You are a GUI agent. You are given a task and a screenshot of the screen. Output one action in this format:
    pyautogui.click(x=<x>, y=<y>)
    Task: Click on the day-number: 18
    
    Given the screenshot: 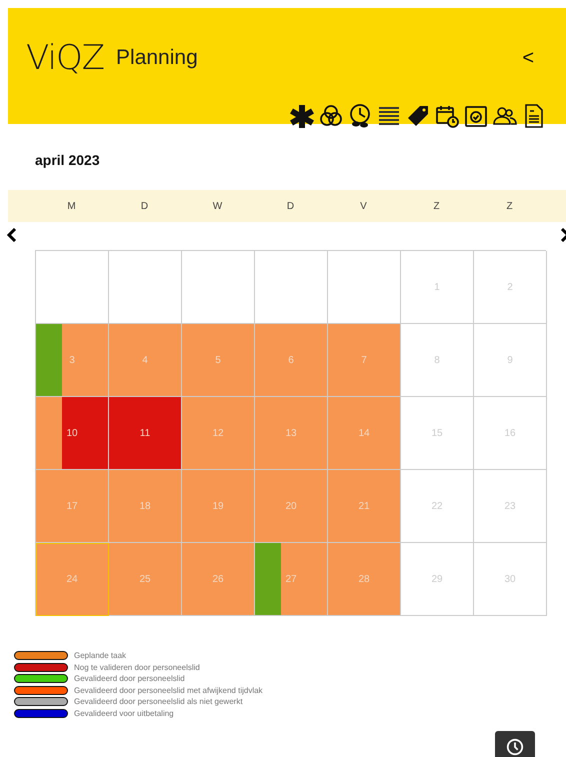 What is the action you would take?
    pyautogui.click(x=145, y=506)
    